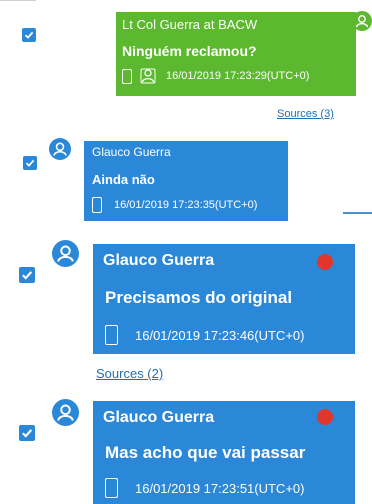  Describe the element at coordinates (186, 205) in the screenshot. I see `timestamp: 16/01/2019 17:23:35(UTC+0)` at that location.